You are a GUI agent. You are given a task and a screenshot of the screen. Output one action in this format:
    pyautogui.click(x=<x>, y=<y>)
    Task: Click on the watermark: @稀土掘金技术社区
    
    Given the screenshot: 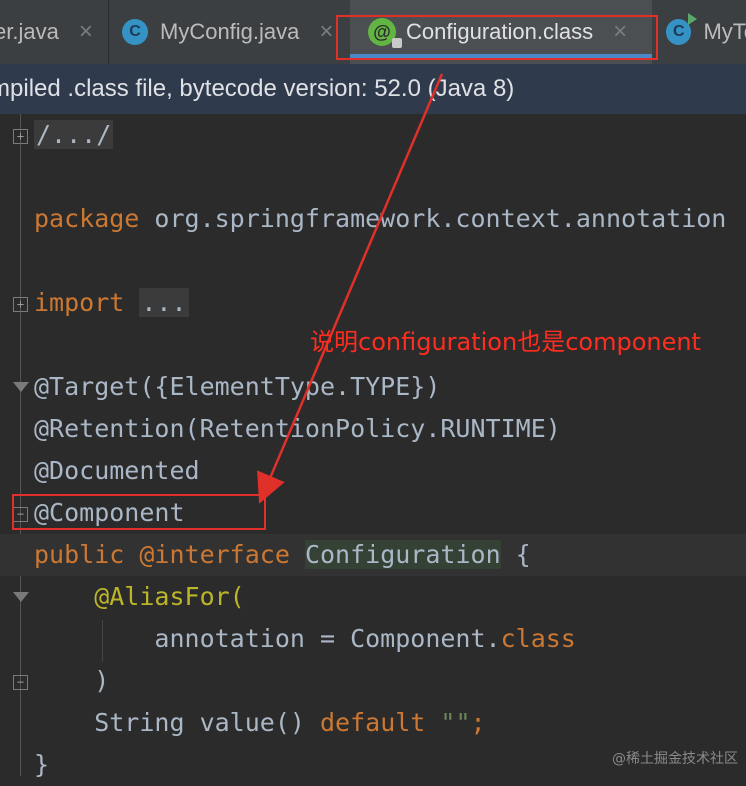 What is the action you would take?
    pyautogui.click(x=675, y=759)
    